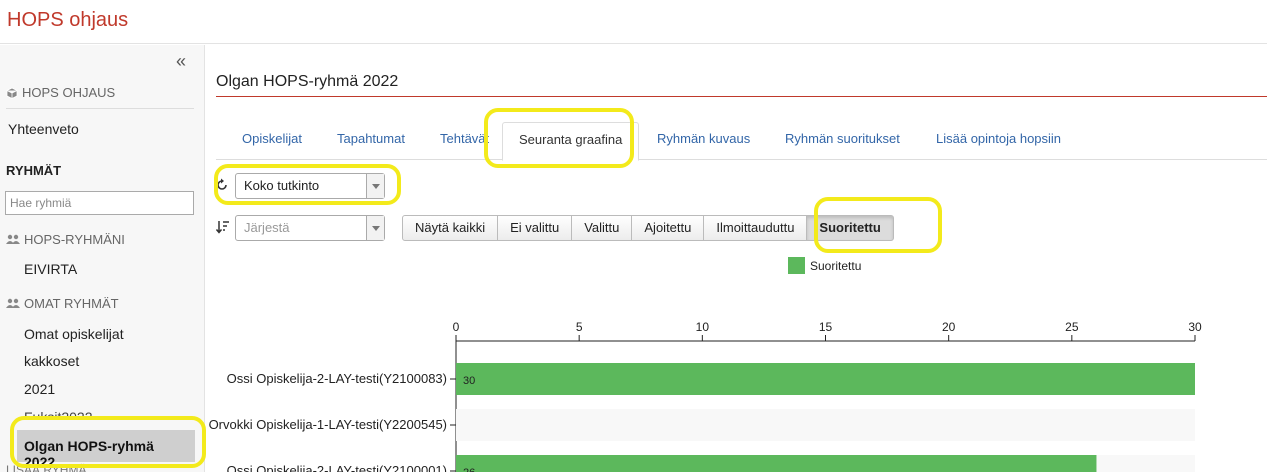  I want to click on scope-select-value: Koko tutkinto, so click(282, 185).